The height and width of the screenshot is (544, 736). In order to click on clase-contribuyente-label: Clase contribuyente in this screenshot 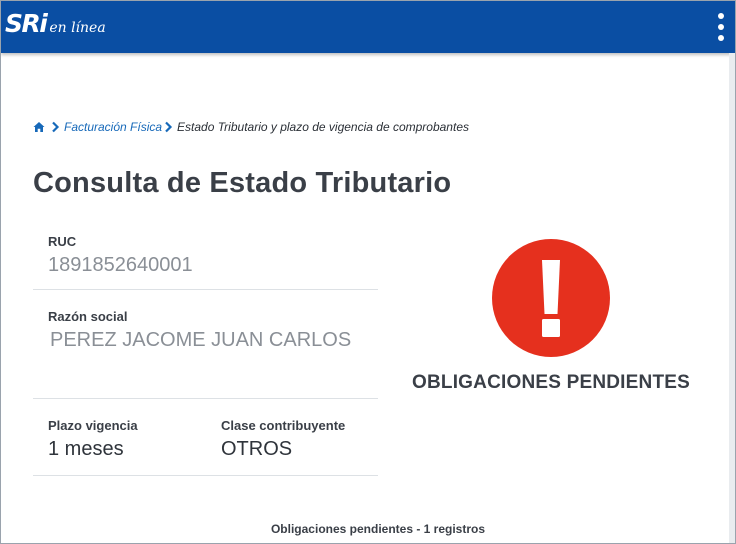, I will do `click(283, 425)`.